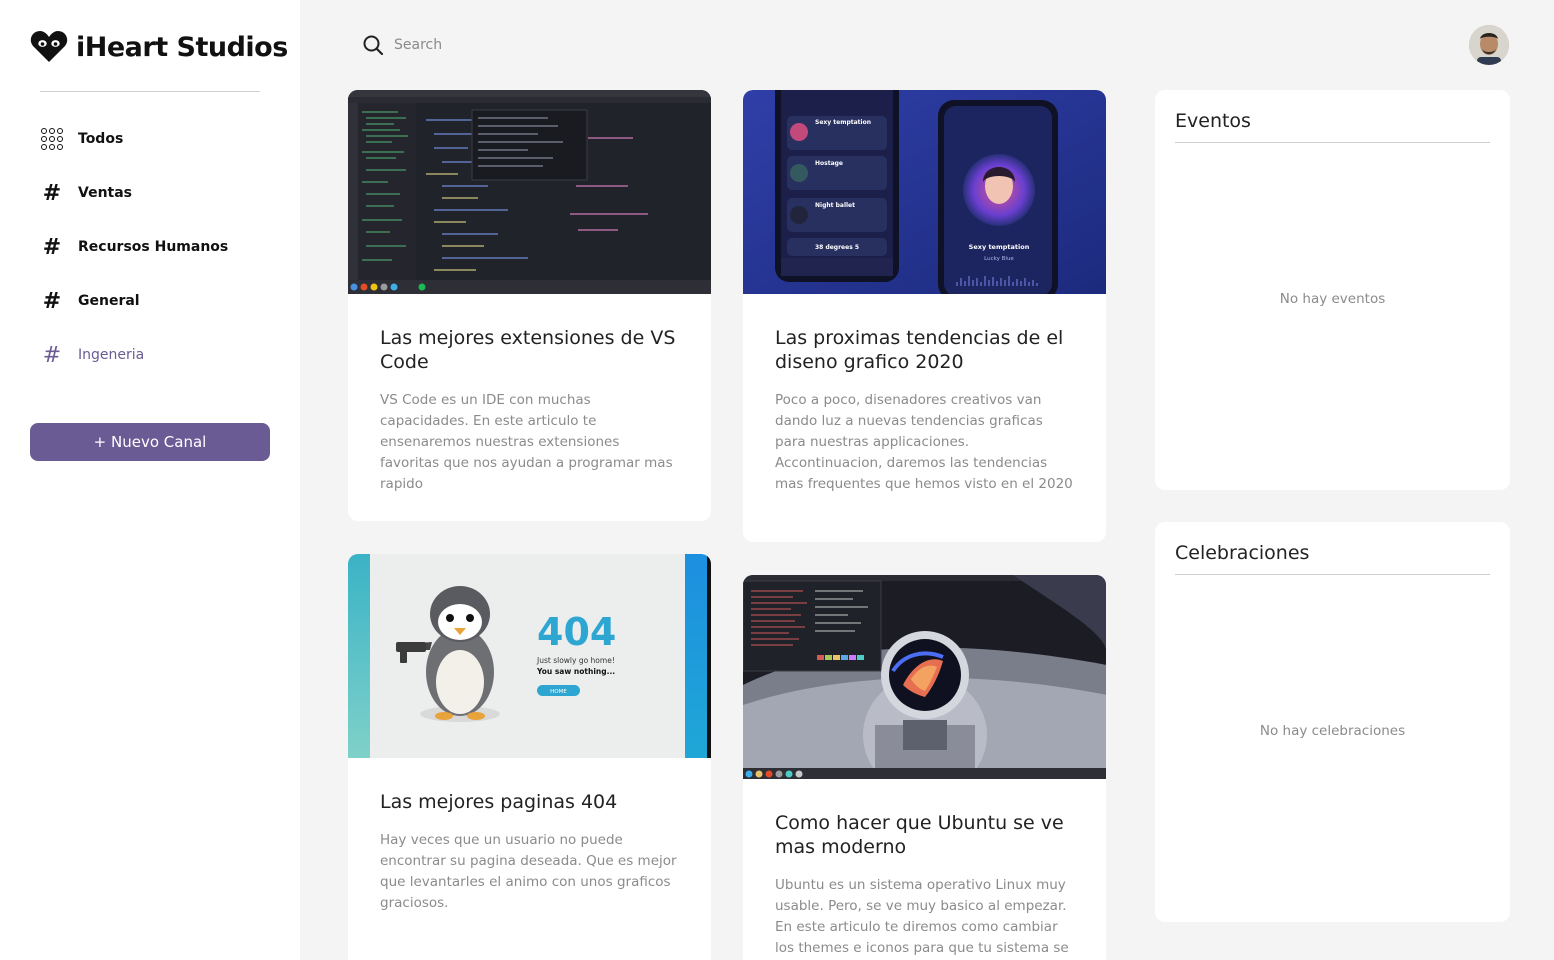 Image resolution: width=1554 pixels, height=960 pixels. I want to click on now-playing-artist: Lucky Blue, so click(999, 259).